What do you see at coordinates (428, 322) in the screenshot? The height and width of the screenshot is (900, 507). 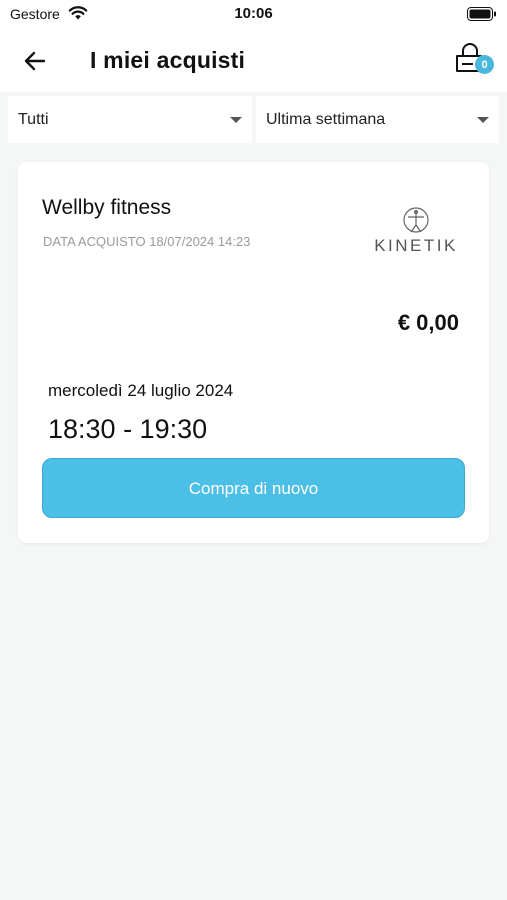 I see `price: € 0,00` at bounding box center [428, 322].